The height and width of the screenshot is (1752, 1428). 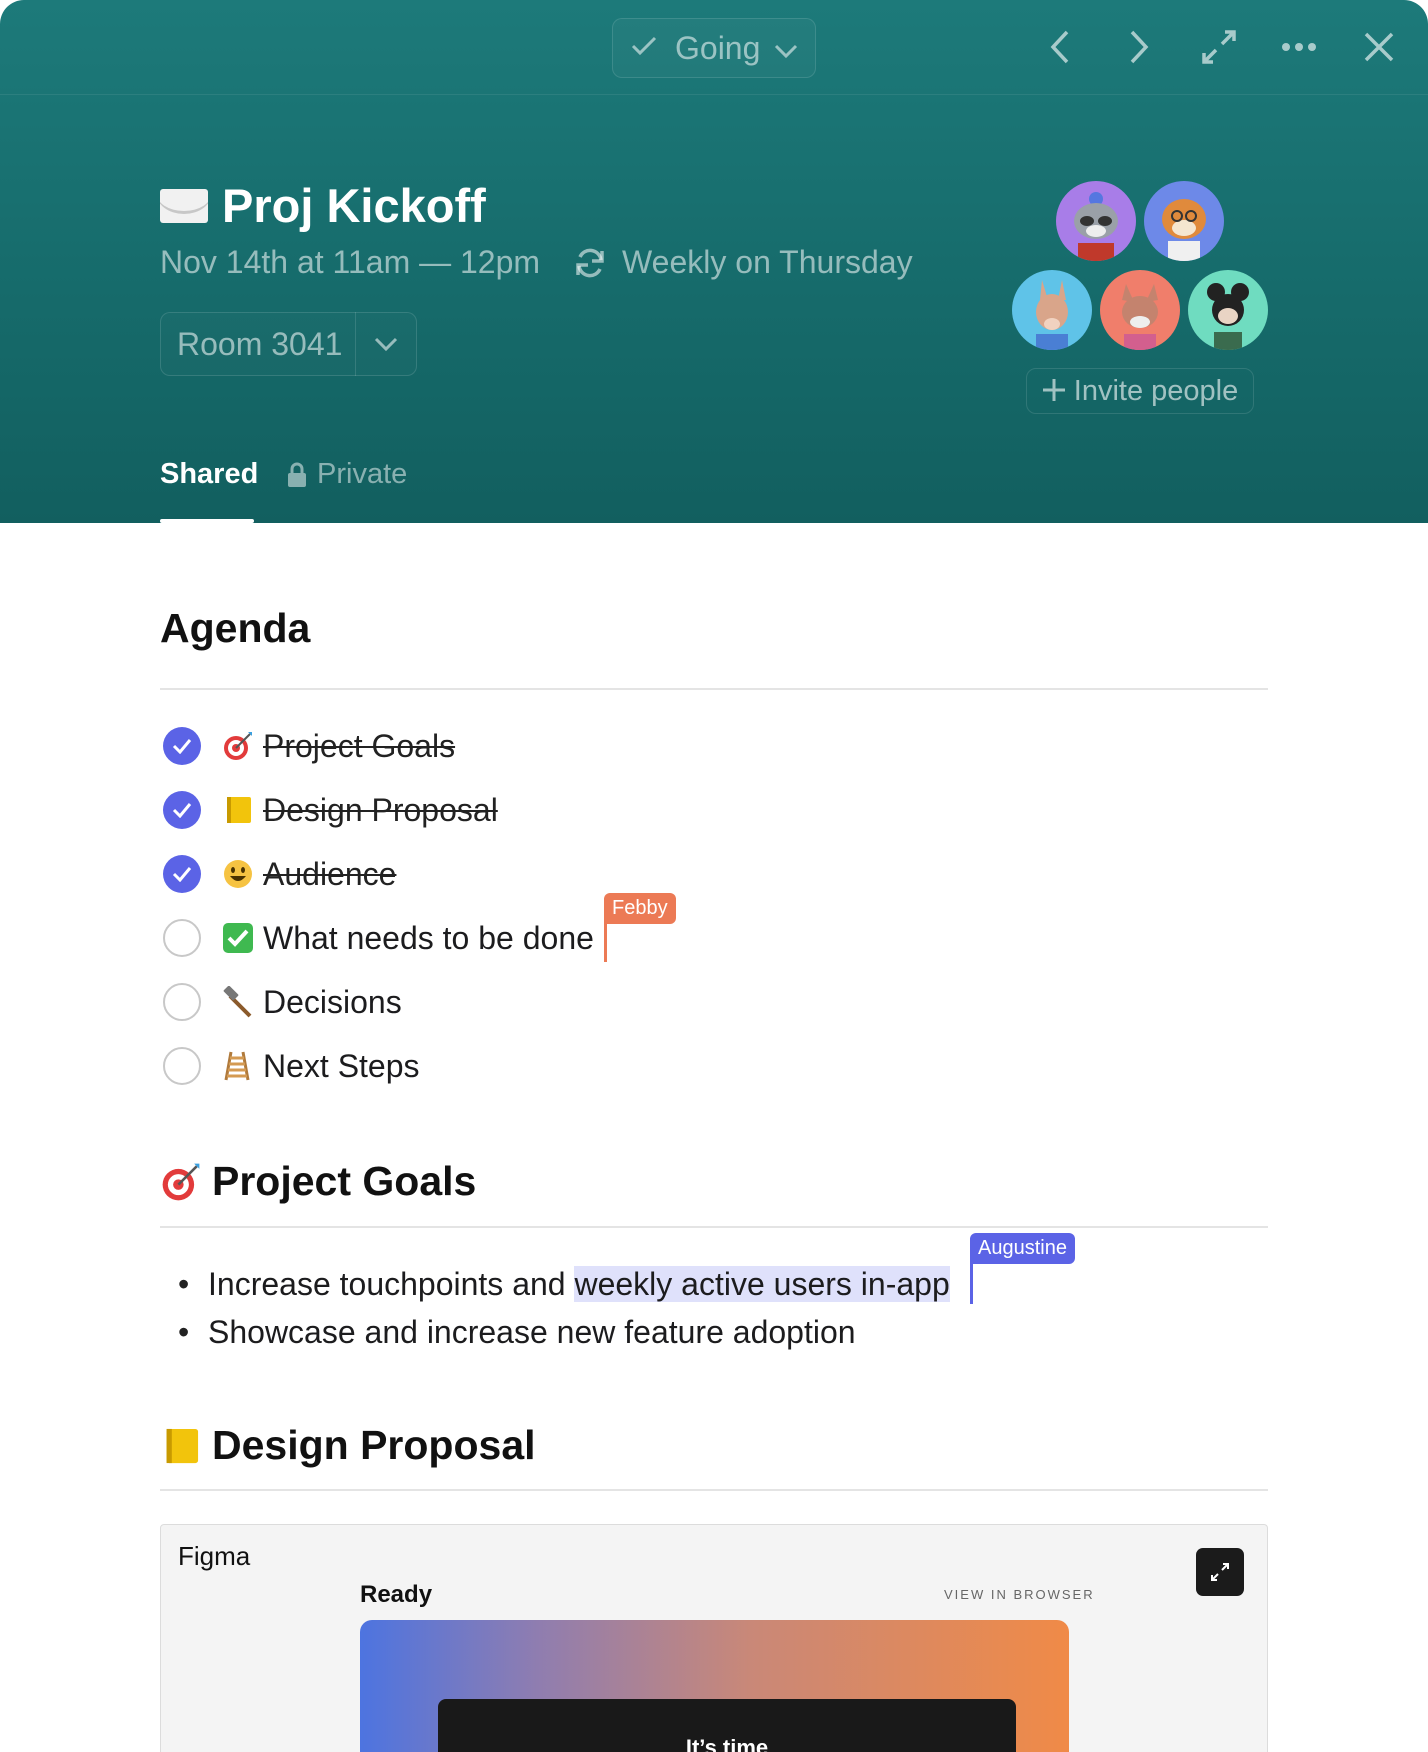 I want to click on preview-card: It’s time, so click(x=727, y=1725).